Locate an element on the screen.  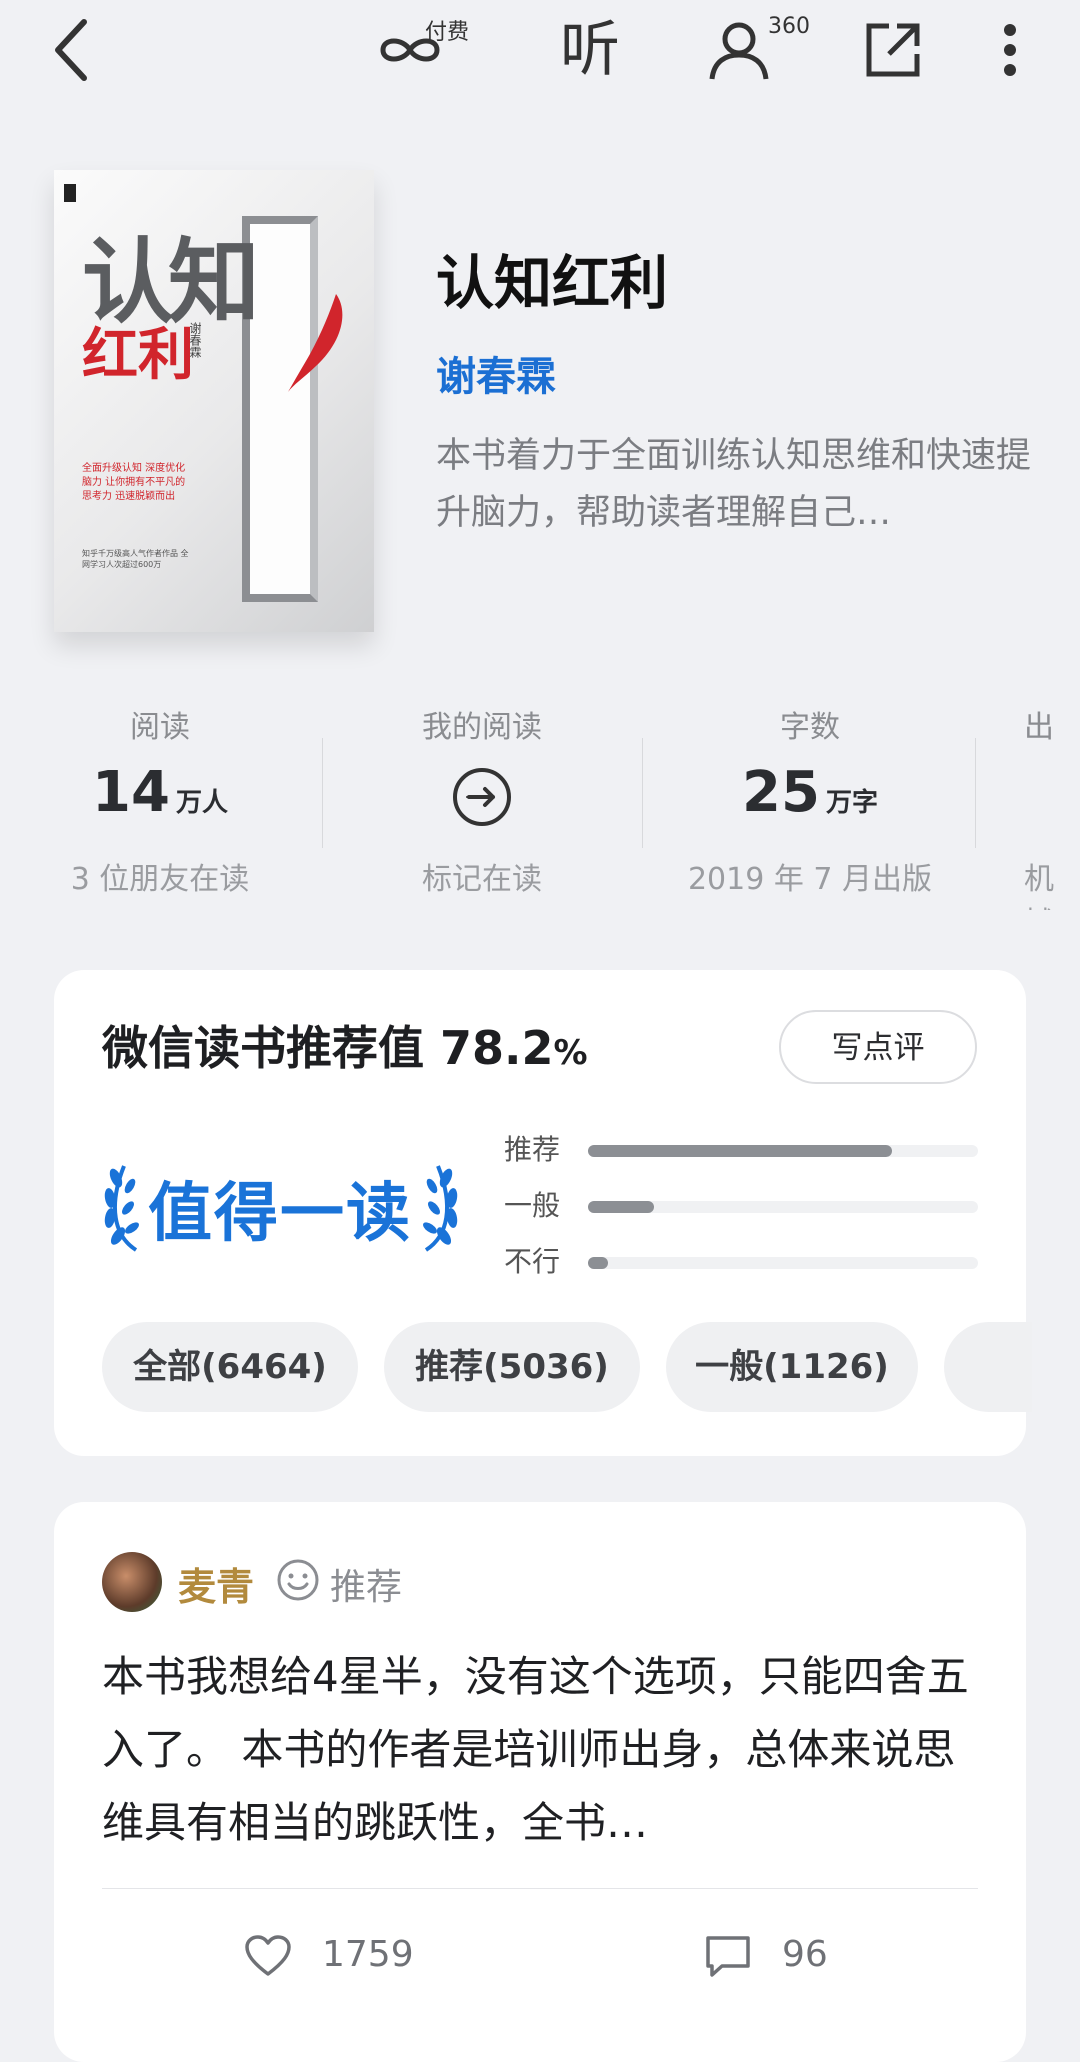
friends-reading-button is located at coordinates (739, 50).